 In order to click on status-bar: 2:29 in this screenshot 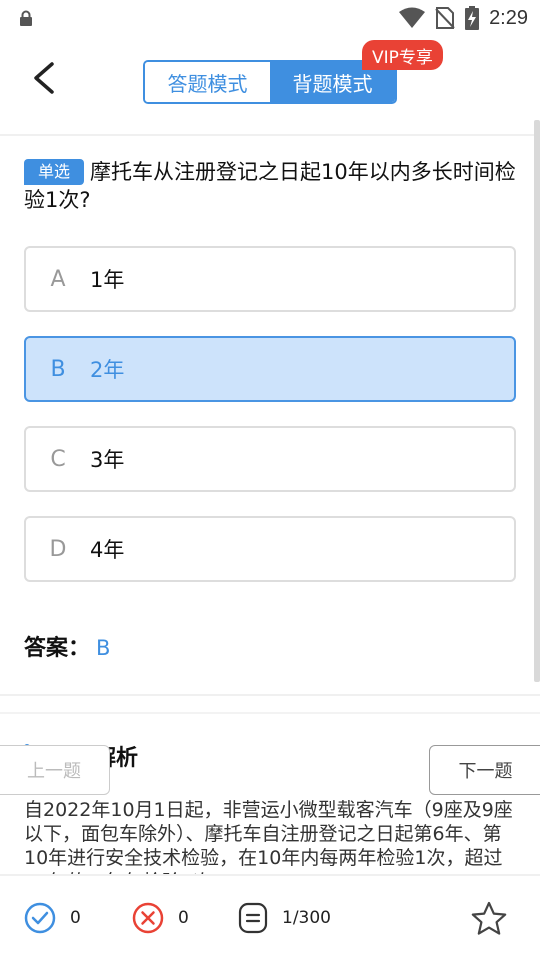, I will do `click(270, 18)`.